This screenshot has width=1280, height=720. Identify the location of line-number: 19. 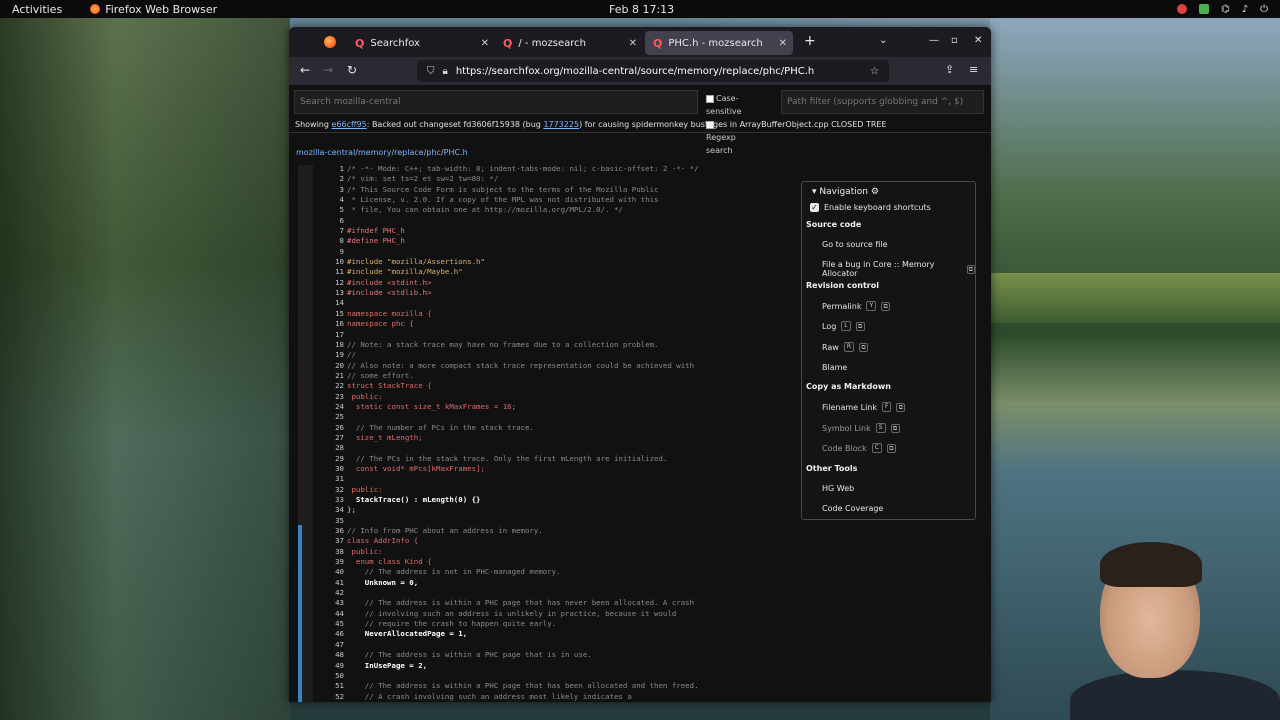
(331, 355).